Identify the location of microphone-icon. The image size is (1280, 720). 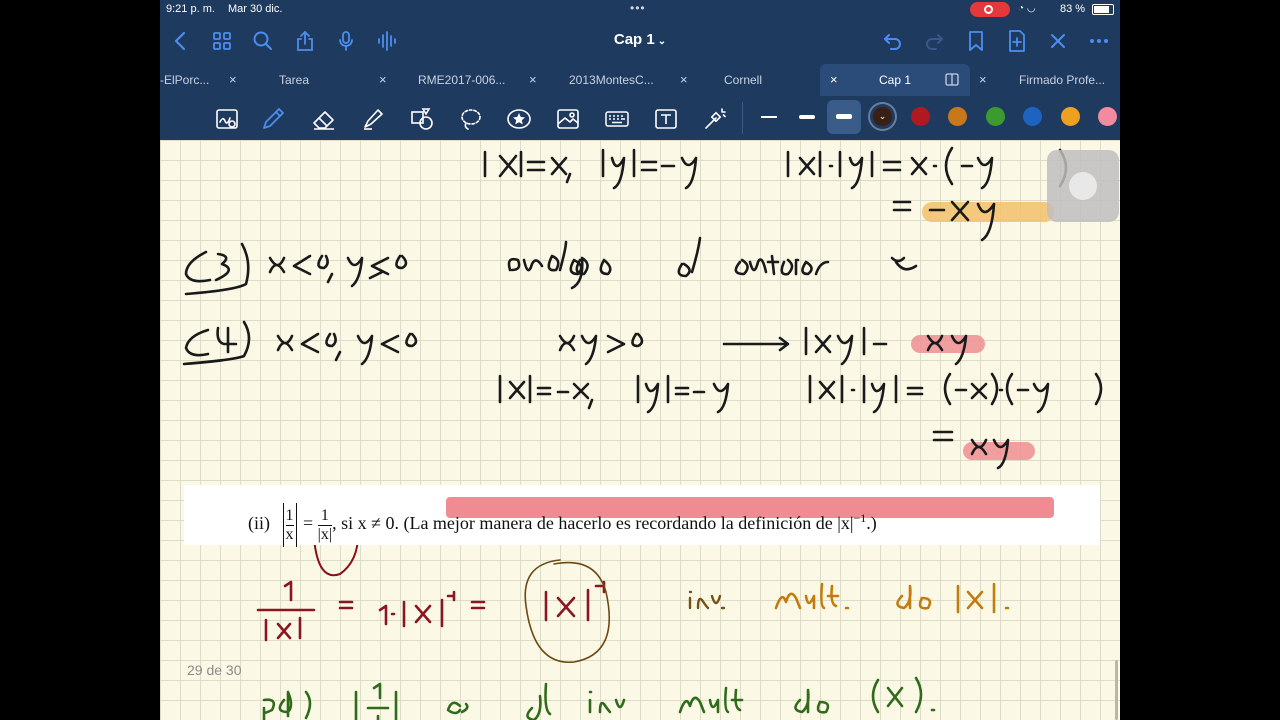
(346, 41).